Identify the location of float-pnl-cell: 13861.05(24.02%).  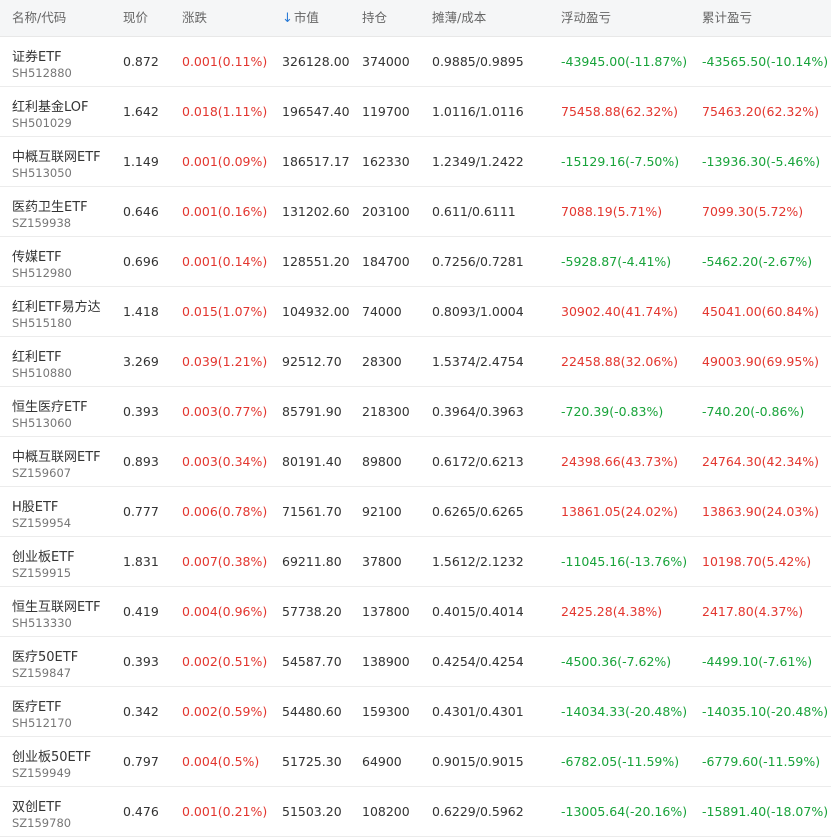
(620, 511).